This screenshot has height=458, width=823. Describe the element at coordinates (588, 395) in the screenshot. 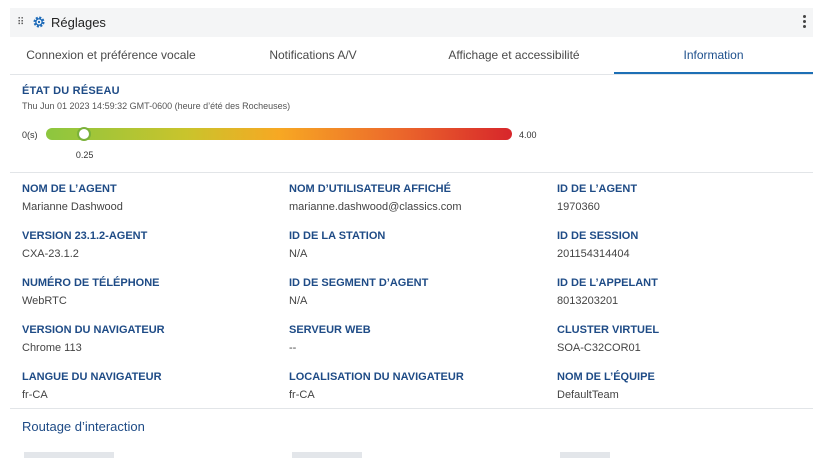

I see `field-value: DefaultTeam` at that location.